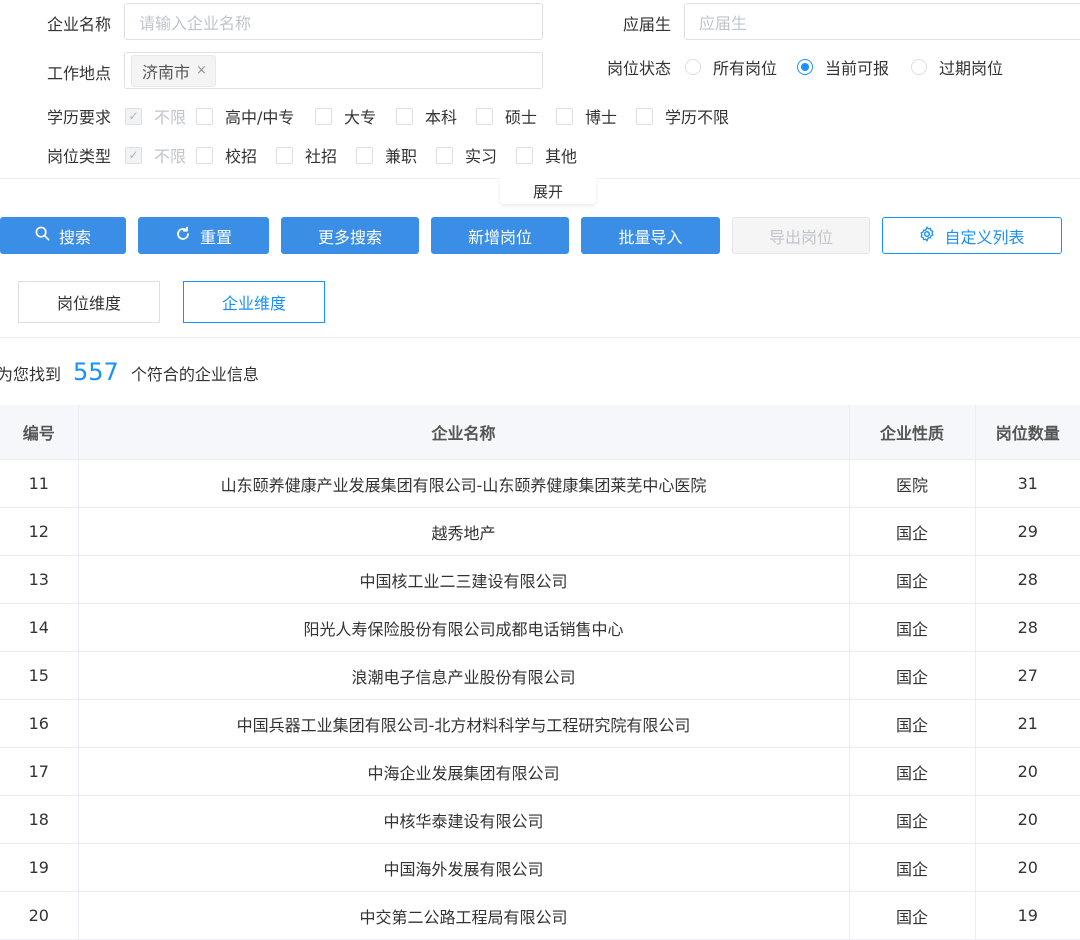  What do you see at coordinates (548, 191) in the screenshot?
I see `expand-toggle: 展开` at bounding box center [548, 191].